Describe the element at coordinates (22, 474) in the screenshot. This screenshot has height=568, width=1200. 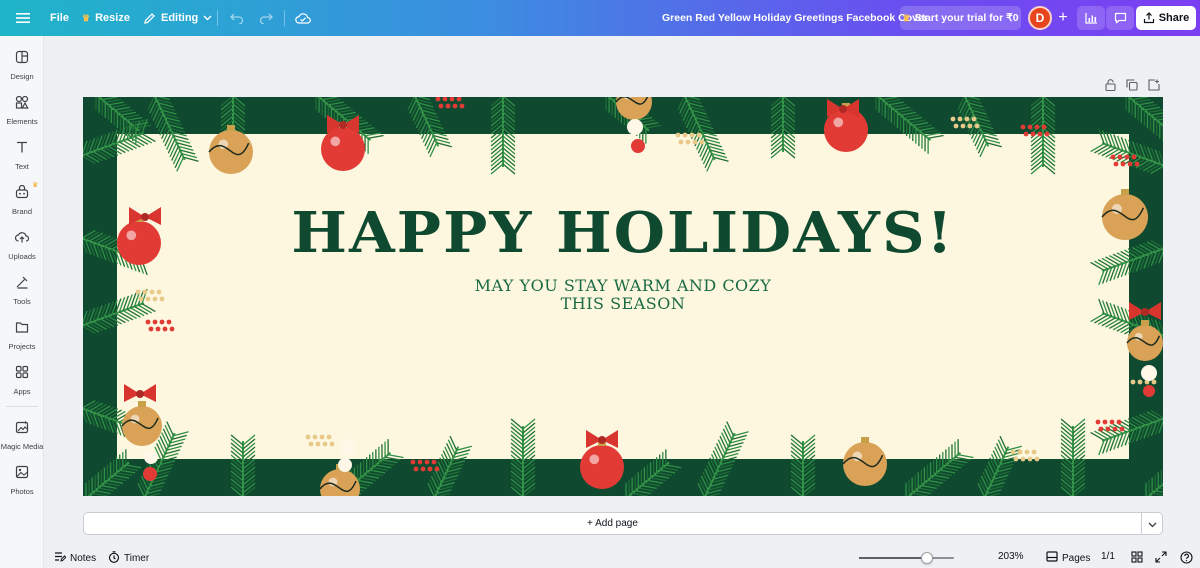
I see `photos-icon` at that location.